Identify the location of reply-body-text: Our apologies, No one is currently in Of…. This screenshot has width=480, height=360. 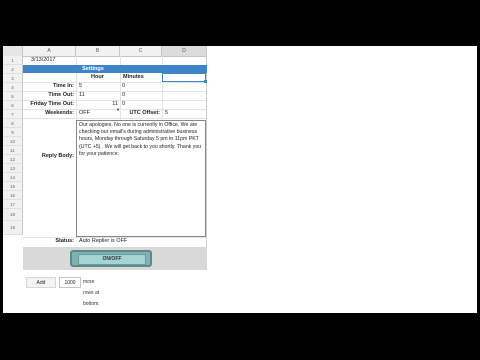
(140, 139).